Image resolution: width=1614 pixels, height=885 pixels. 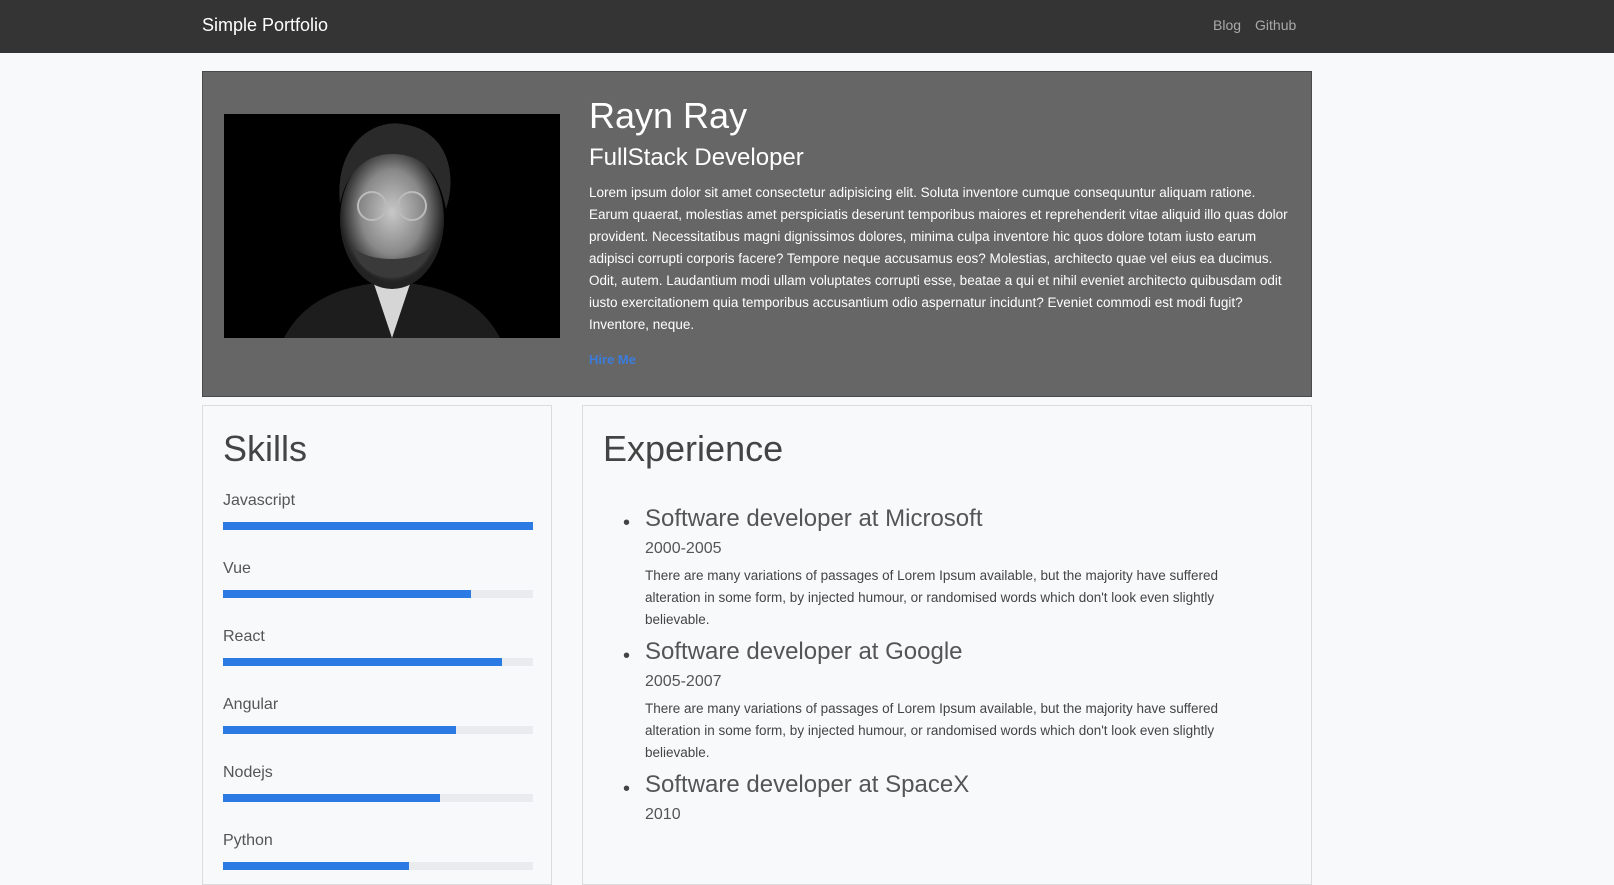 What do you see at coordinates (265, 25) in the screenshot?
I see `brand-logo: Simple Portfolio` at bounding box center [265, 25].